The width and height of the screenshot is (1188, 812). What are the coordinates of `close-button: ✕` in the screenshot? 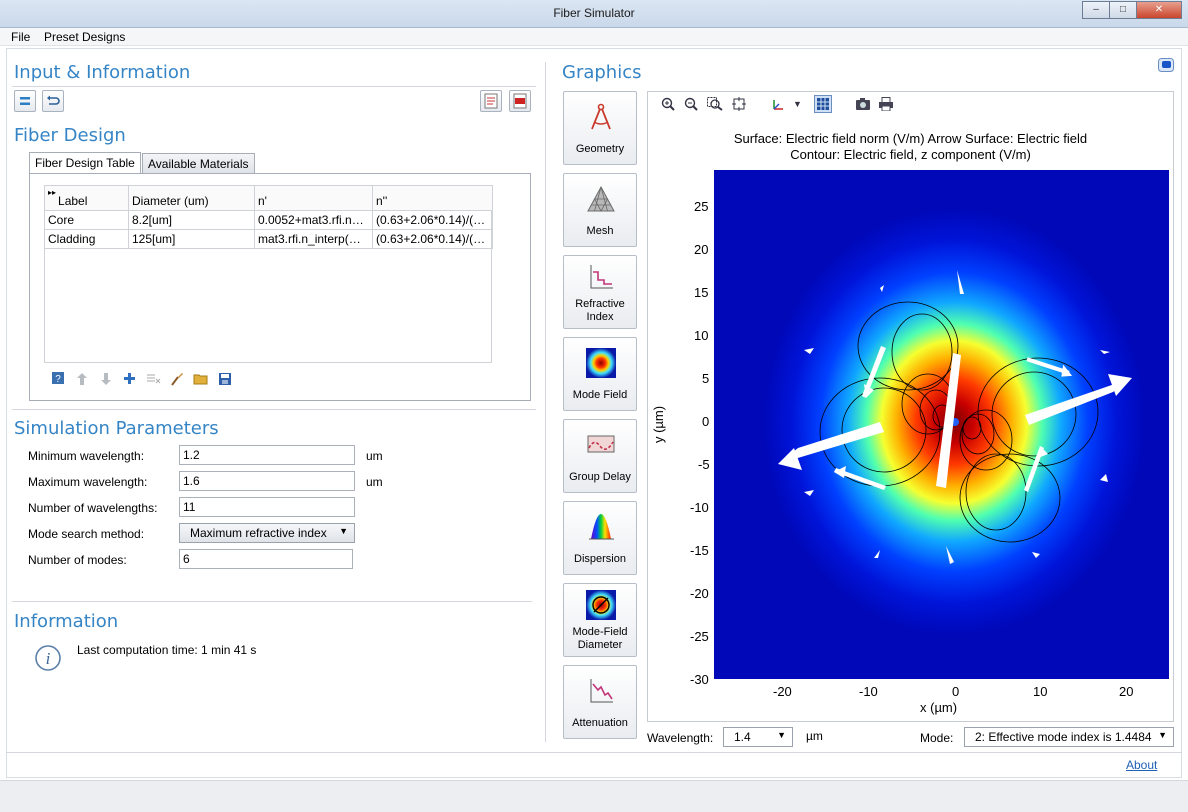 It's located at (1159, 10).